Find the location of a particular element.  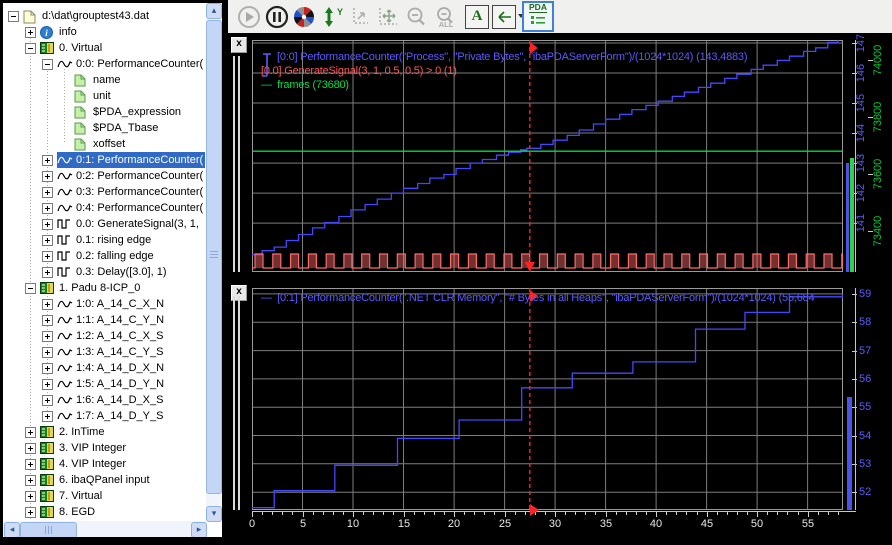

tree-item: 0:3: PerformanceCounter( is located at coordinates (105, 192).